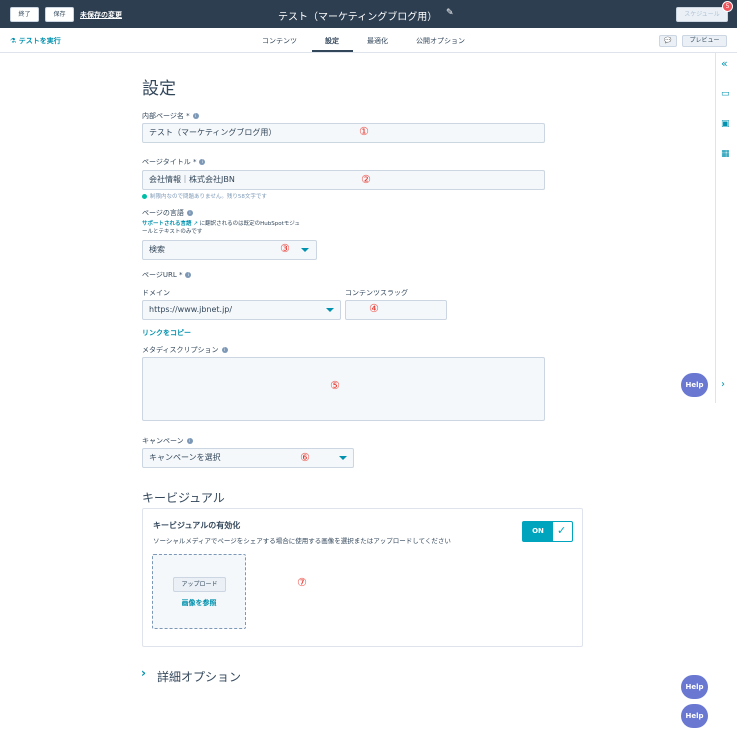  What do you see at coordinates (702, 14) in the screenshot?
I see `schedule-button: スケジュール` at bounding box center [702, 14].